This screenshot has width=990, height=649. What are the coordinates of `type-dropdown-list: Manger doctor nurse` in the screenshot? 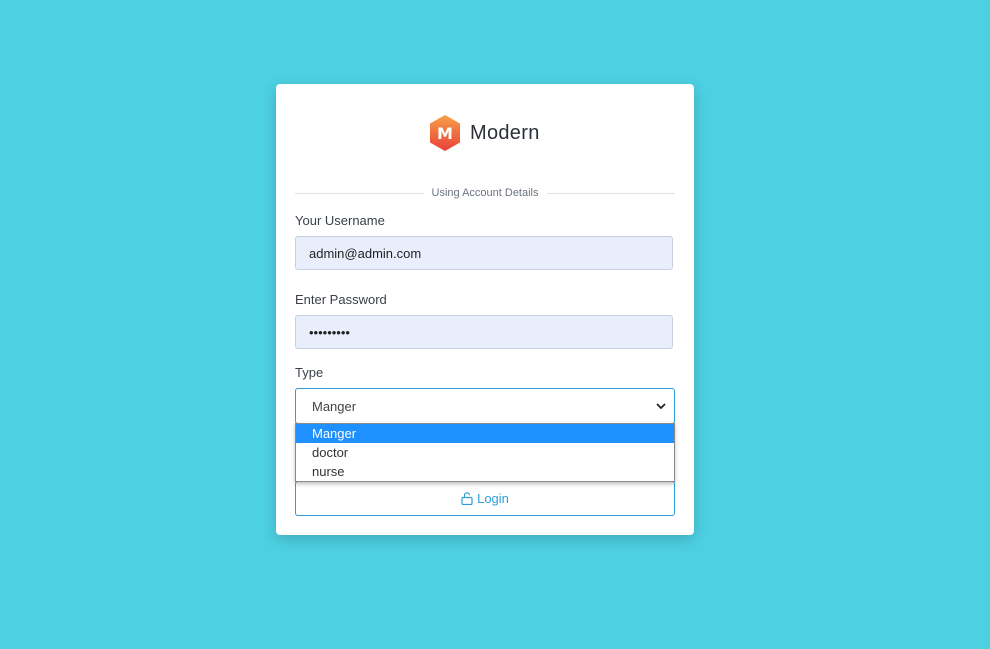 It's located at (485, 452).